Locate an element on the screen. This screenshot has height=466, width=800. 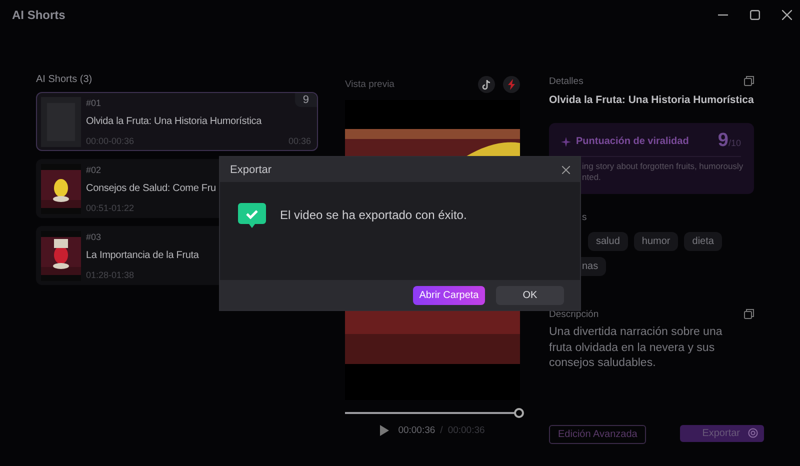
tag: humor is located at coordinates (656, 241).